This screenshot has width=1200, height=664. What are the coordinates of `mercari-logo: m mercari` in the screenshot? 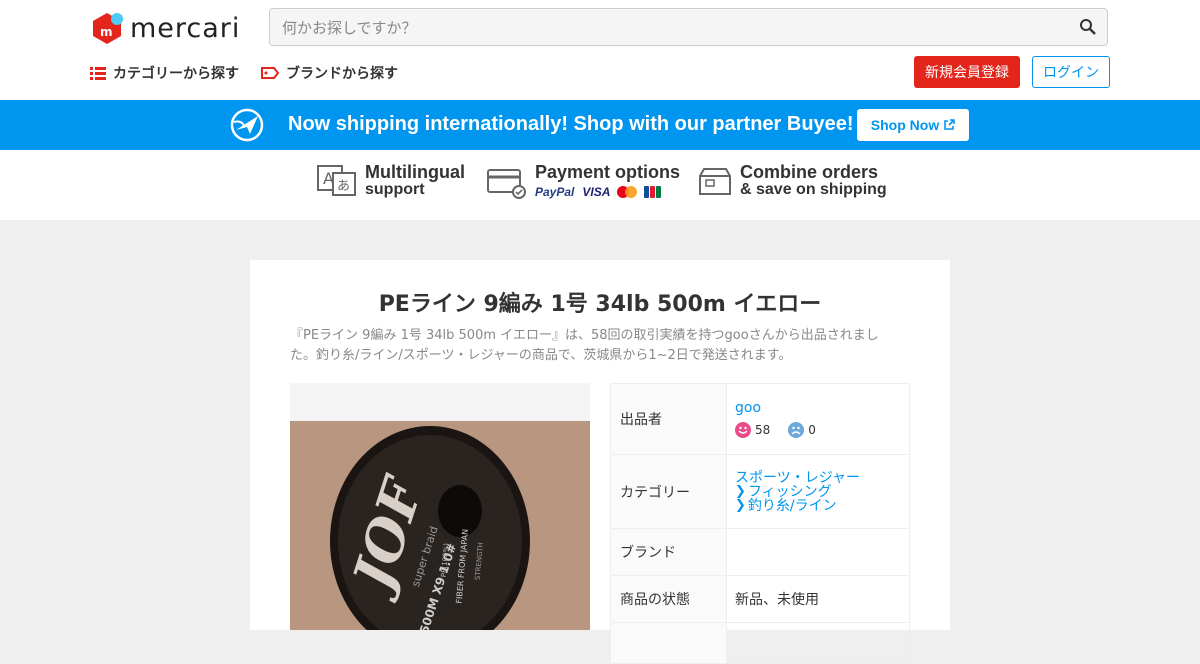 It's located at (165, 28).